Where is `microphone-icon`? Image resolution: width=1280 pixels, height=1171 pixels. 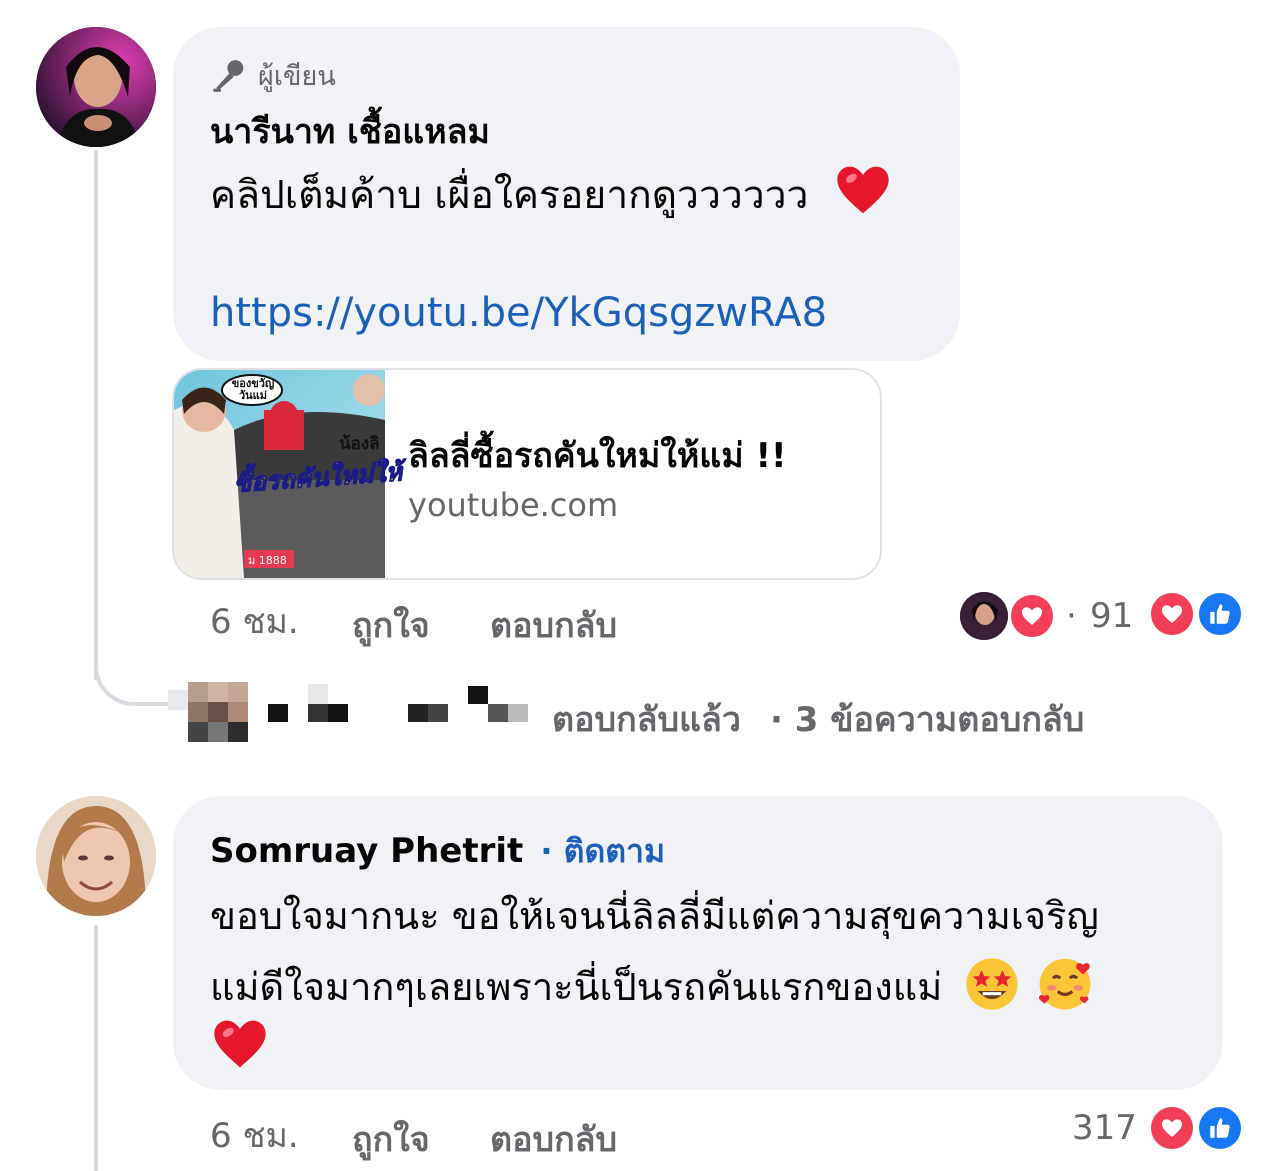
microphone-icon is located at coordinates (228, 75).